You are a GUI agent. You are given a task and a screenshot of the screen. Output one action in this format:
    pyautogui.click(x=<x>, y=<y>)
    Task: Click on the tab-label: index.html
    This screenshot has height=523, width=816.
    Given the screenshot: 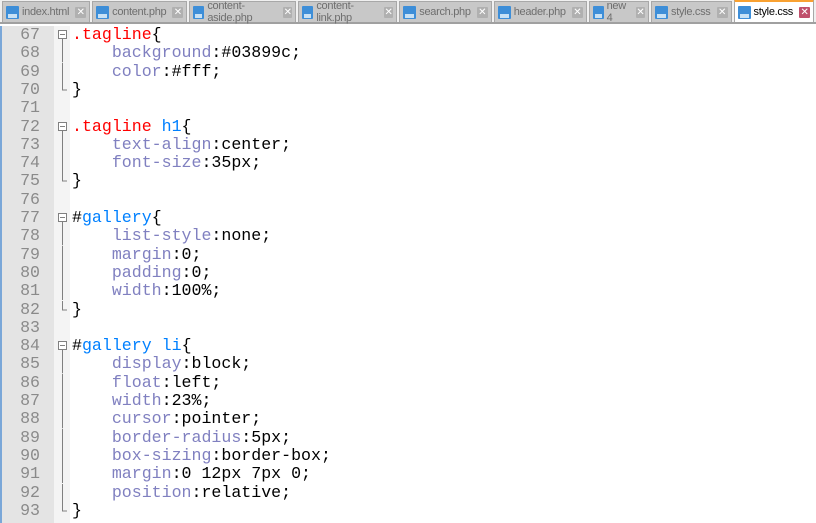 What is the action you would take?
    pyautogui.click(x=46, y=12)
    